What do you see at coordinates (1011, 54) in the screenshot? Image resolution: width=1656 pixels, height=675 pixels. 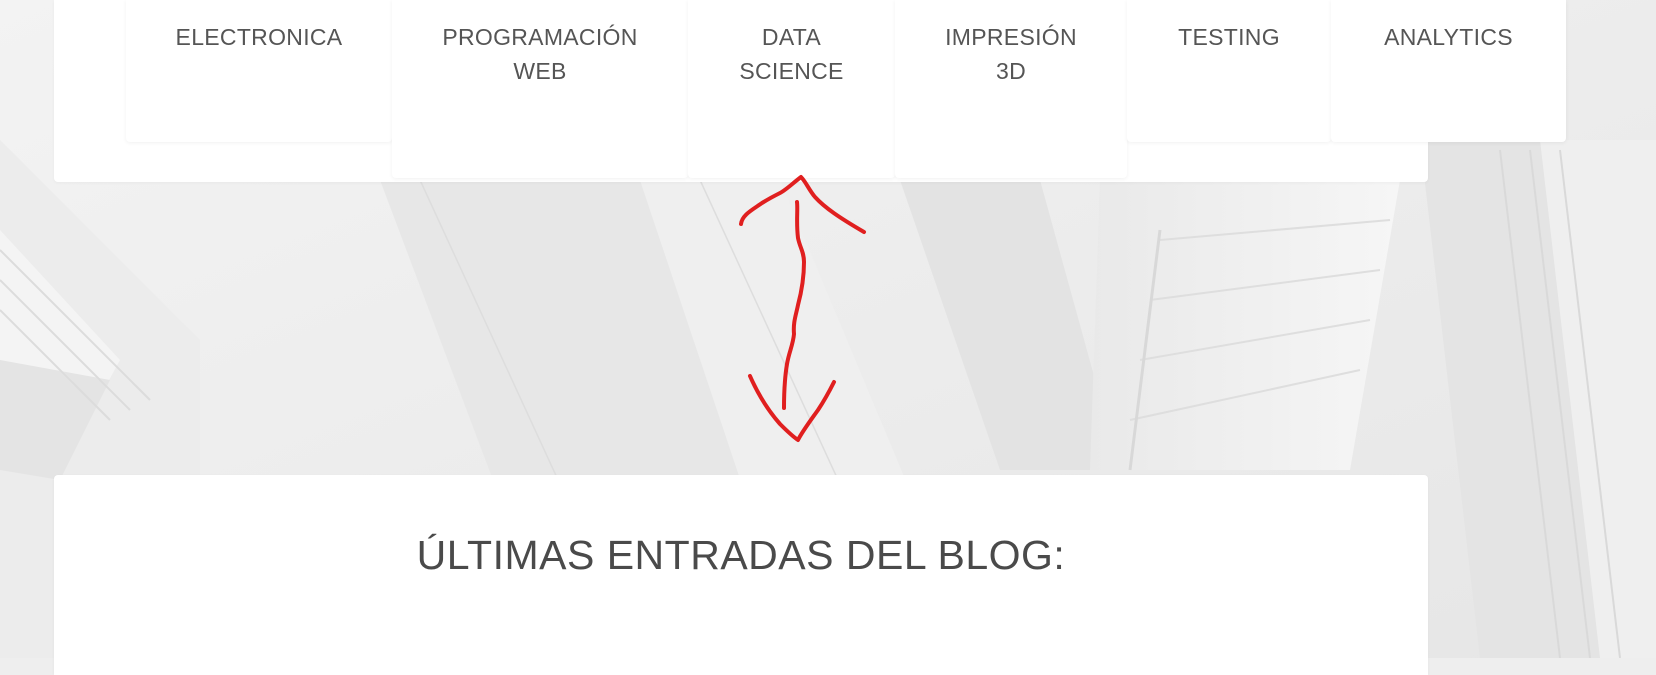 I see `category-label: IMPRESIÓN 3D` at bounding box center [1011, 54].